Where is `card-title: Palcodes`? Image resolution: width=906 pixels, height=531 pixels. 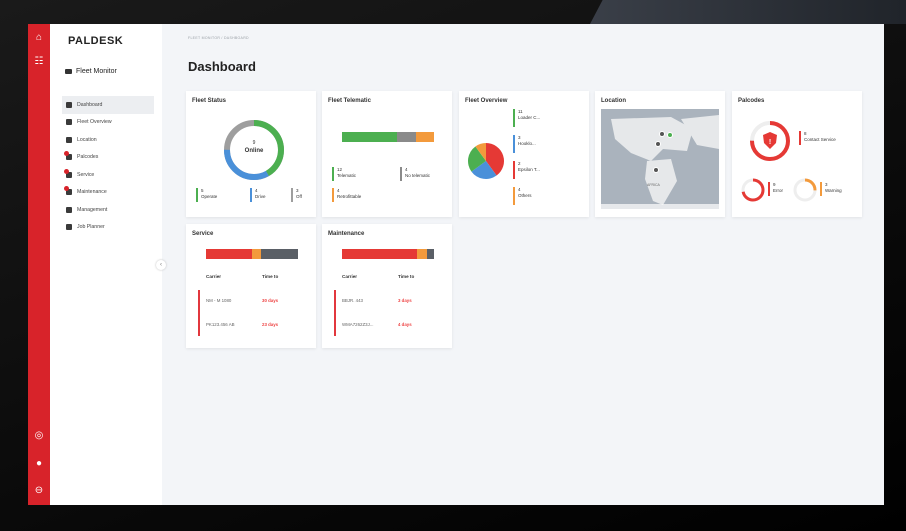 card-title: Palcodes is located at coordinates (751, 101).